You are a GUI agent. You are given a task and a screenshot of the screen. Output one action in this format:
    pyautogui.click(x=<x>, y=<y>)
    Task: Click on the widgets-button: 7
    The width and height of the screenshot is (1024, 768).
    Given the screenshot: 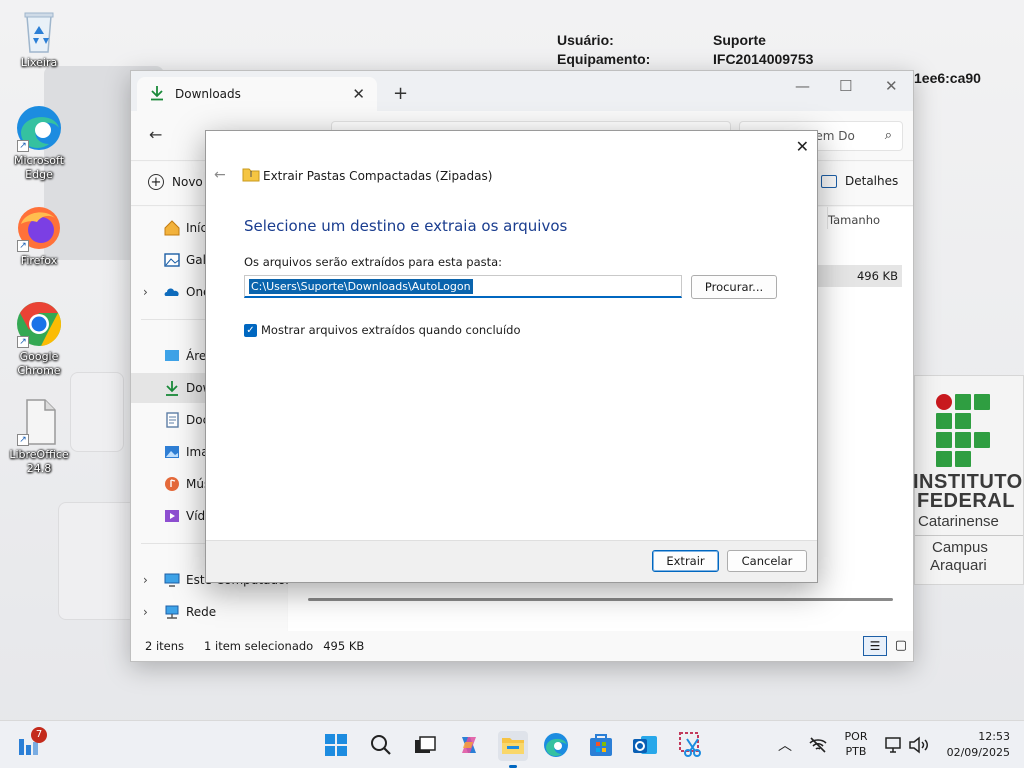 What is the action you would take?
    pyautogui.click(x=32, y=742)
    